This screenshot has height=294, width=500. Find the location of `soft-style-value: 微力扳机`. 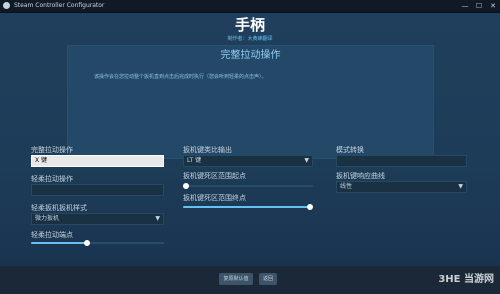

soft-style-value: 微力扳机 is located at coordinates (47, 218).